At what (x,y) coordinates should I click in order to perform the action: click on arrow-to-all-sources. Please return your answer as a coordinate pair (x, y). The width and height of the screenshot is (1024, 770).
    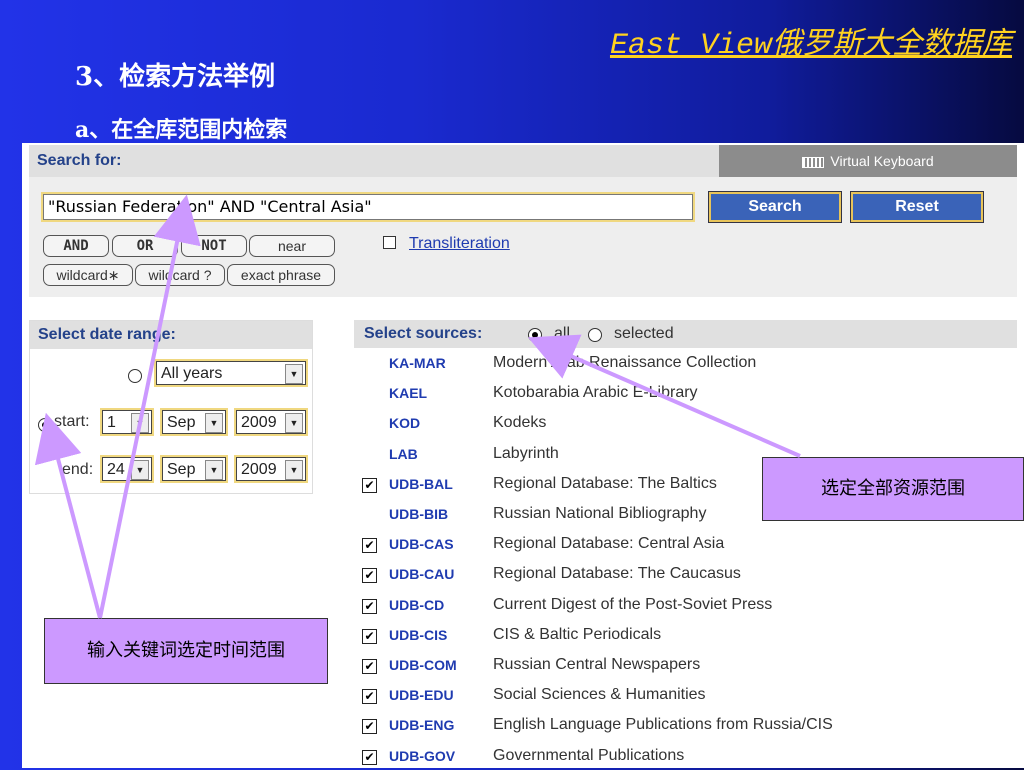
    Looking at the image, I should click on (664, 396).